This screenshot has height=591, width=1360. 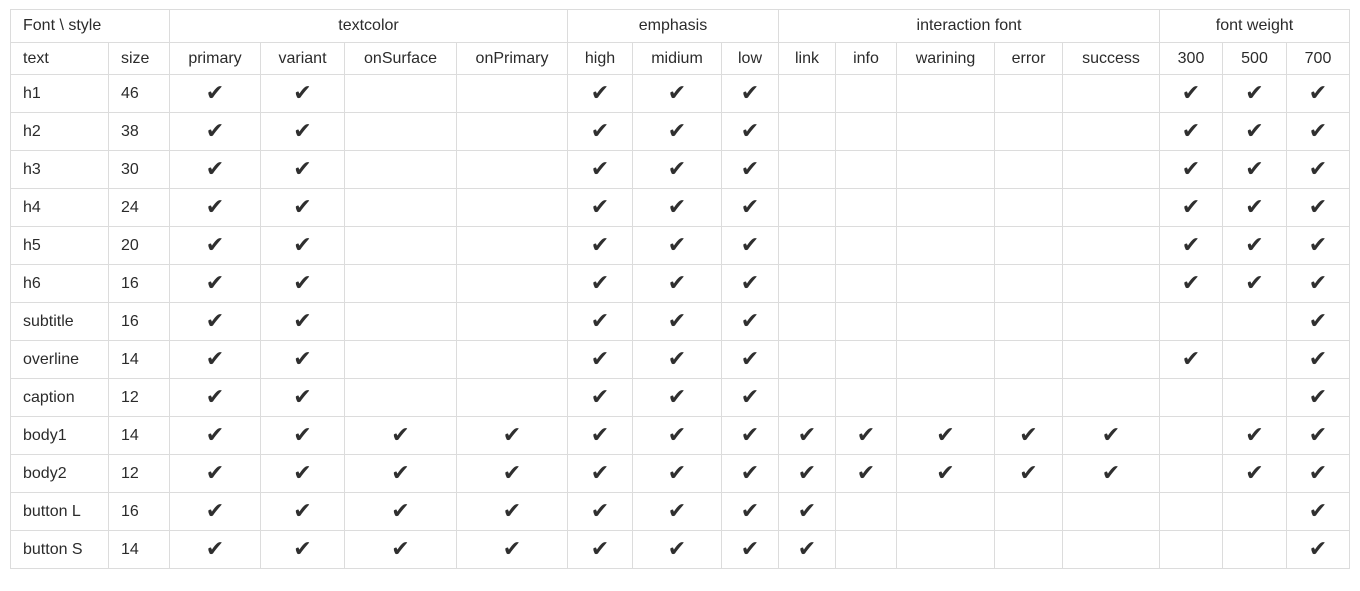 I want to click on cell-size: 38, so click(x=139, y=131).